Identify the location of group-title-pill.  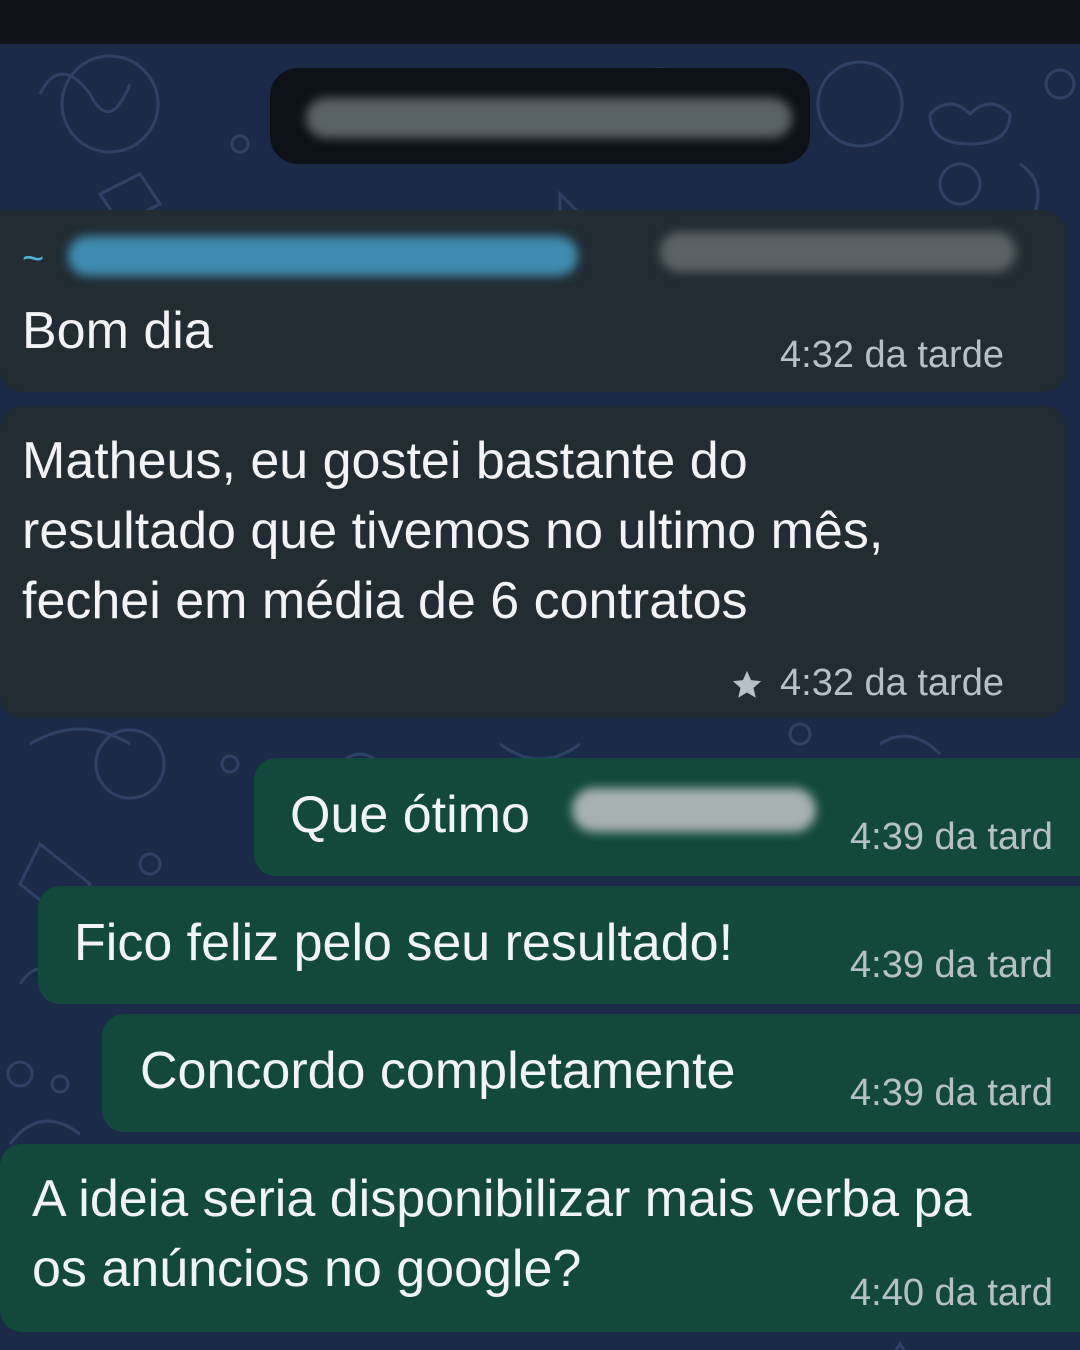
(540, 116).